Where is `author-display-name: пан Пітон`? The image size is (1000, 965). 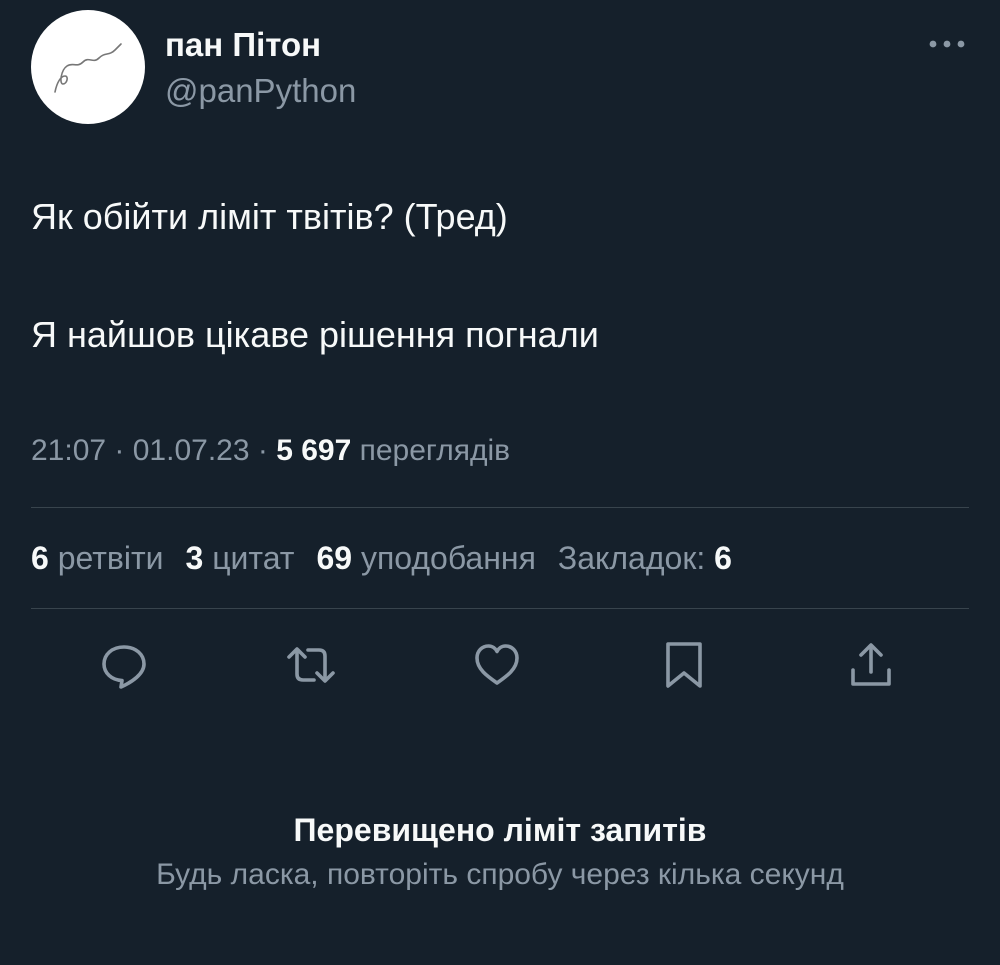 author-display-name: пан Пітон is located at coordinates (243, 45).